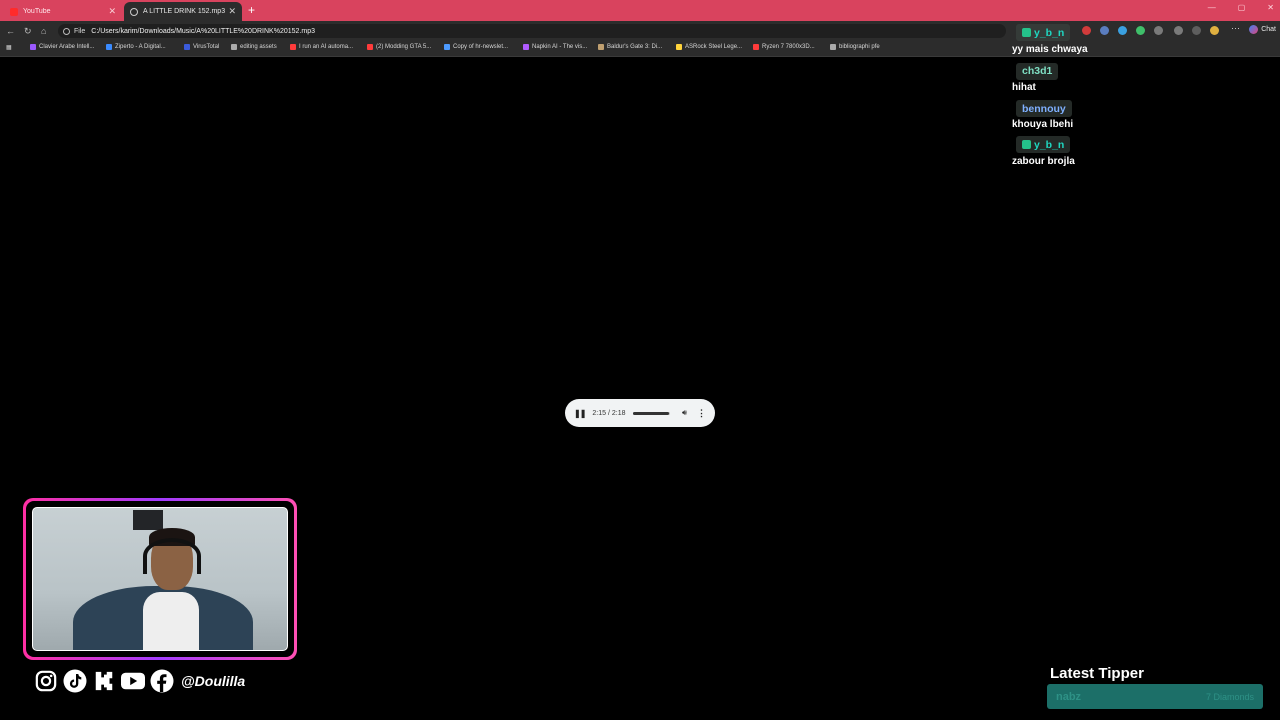  I want to click on bookmark-label: bibliographi pfe, so click(859, 47).